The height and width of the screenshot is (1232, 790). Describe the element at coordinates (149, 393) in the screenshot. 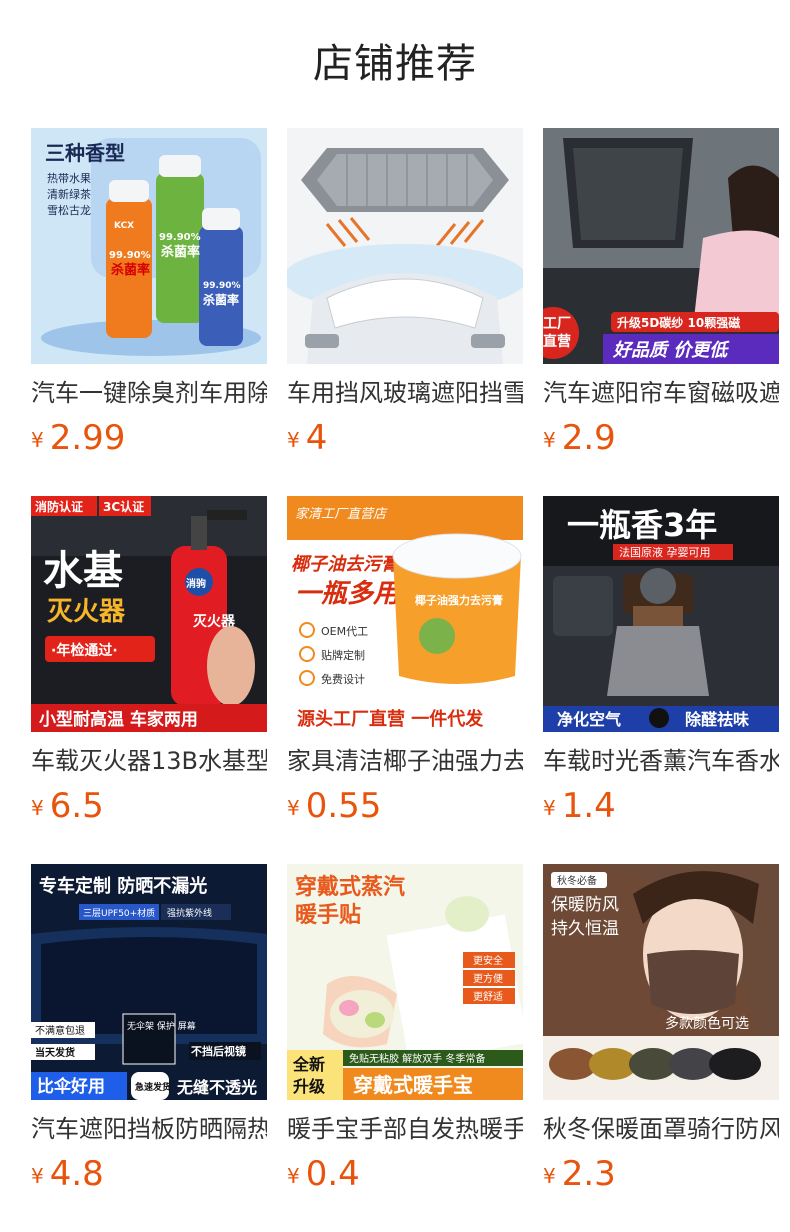

I see `product-name: 汽车一键除臭剂车用除味杀菌消毒喷雾` at that location.